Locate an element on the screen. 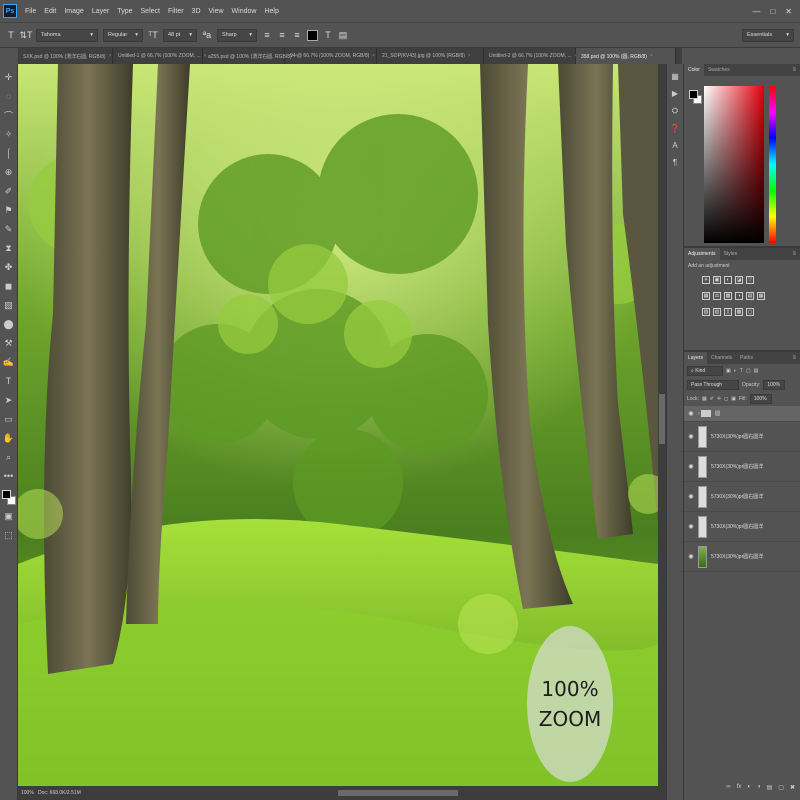  color-swatches is located at coordinates (8, 498).